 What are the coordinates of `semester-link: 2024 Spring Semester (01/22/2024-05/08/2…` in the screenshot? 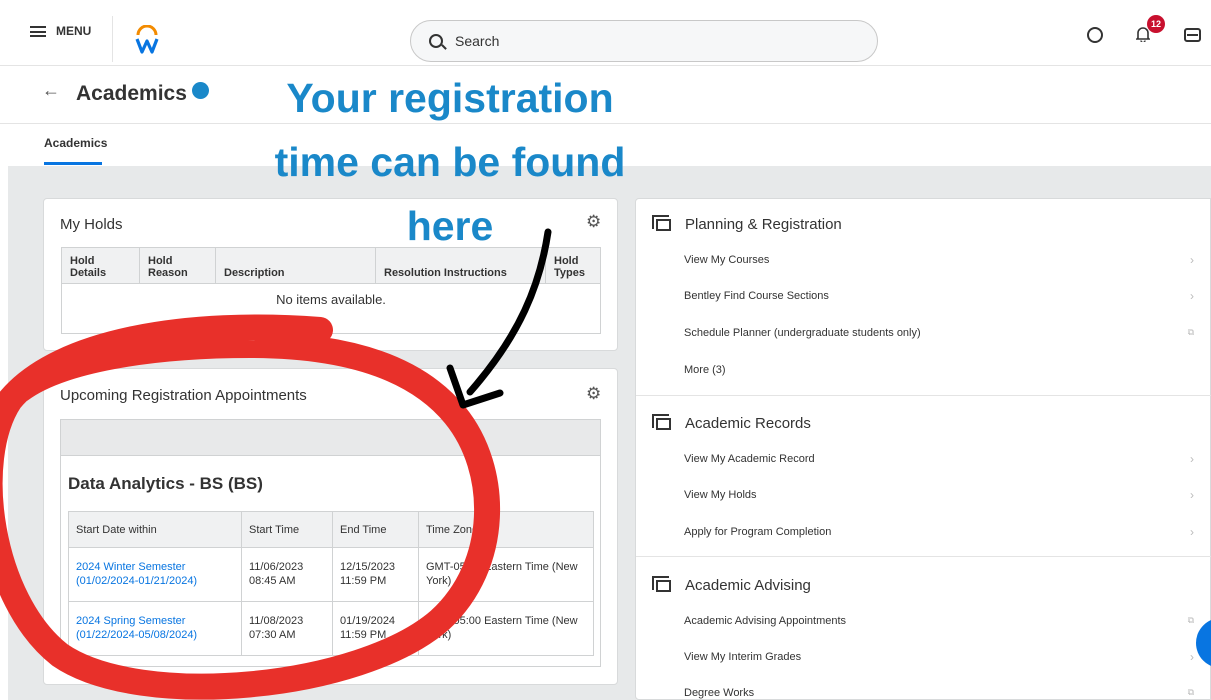 It's located at (155, 628).